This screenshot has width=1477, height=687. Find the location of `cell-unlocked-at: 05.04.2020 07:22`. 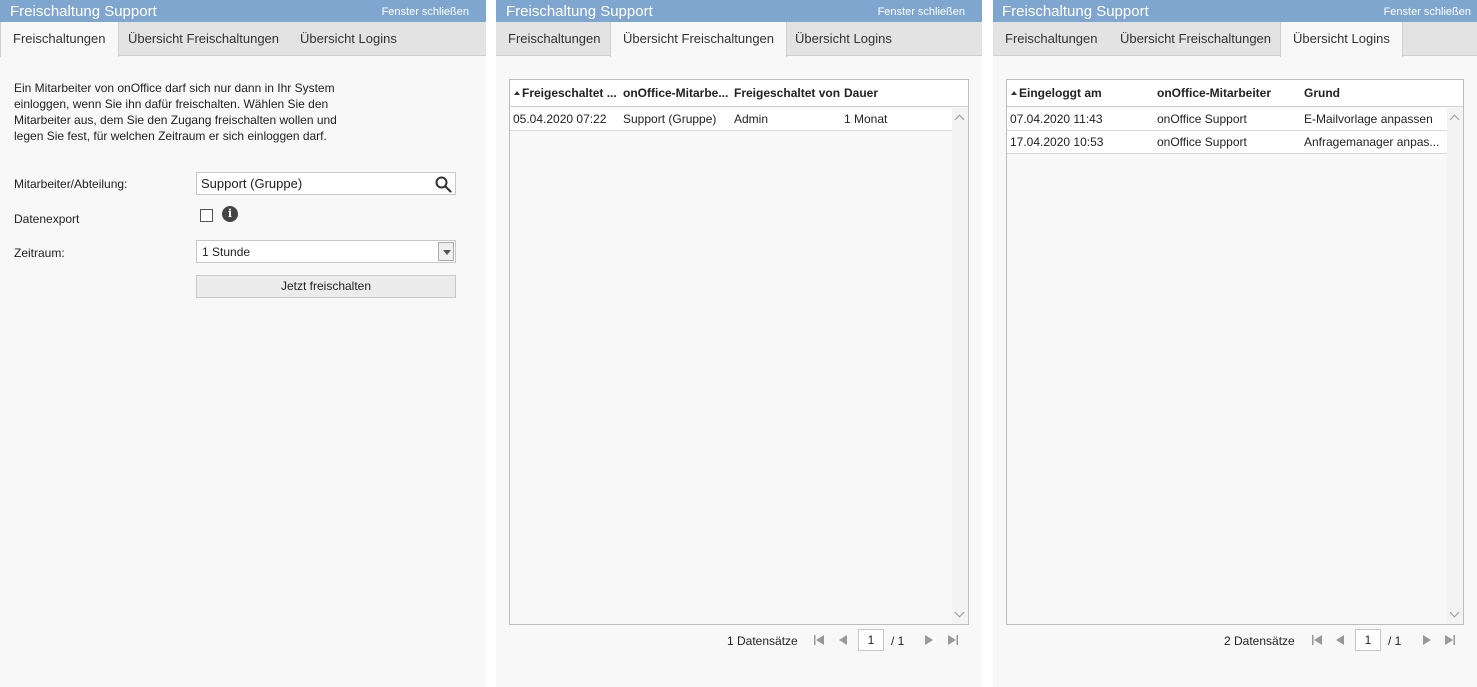

cell-unlocked-at: 05.04.2020 07:22 is located at coordinates (560, 119).